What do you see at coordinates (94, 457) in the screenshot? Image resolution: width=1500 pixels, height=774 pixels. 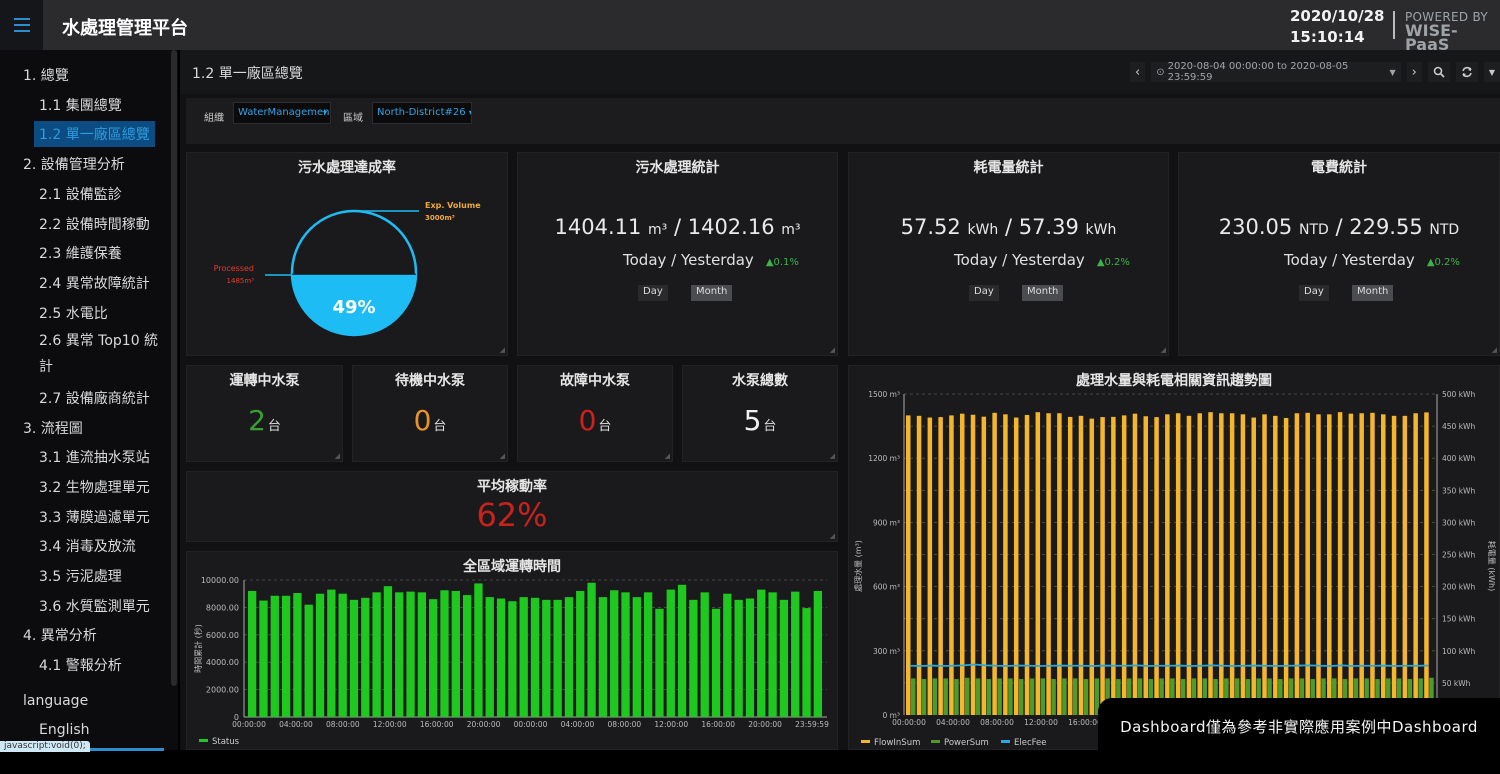 I see `sidebar-item-inflow-pump-station: 3.1 進流抽水泵站` at bounding box center [94, 457].